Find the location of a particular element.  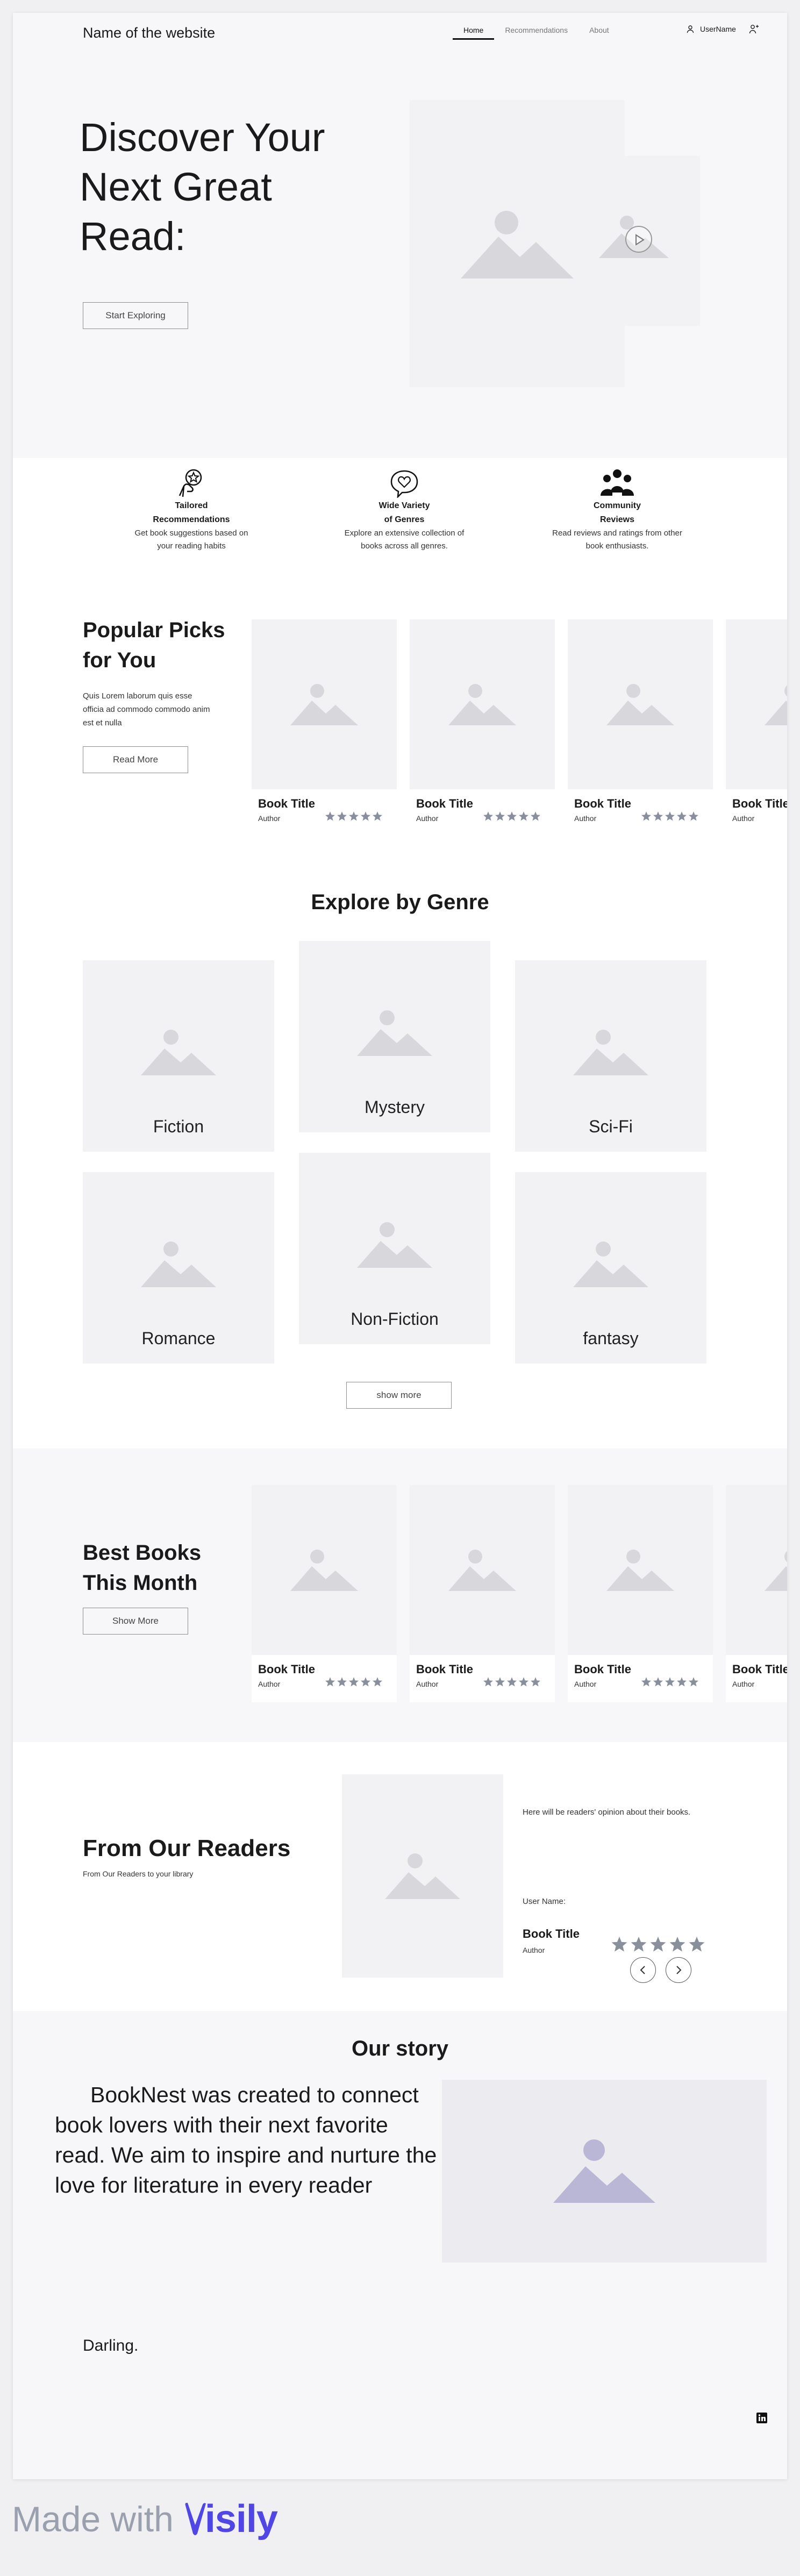

start-exploring-button: Start Exploring is located at coordinates (135, 315).